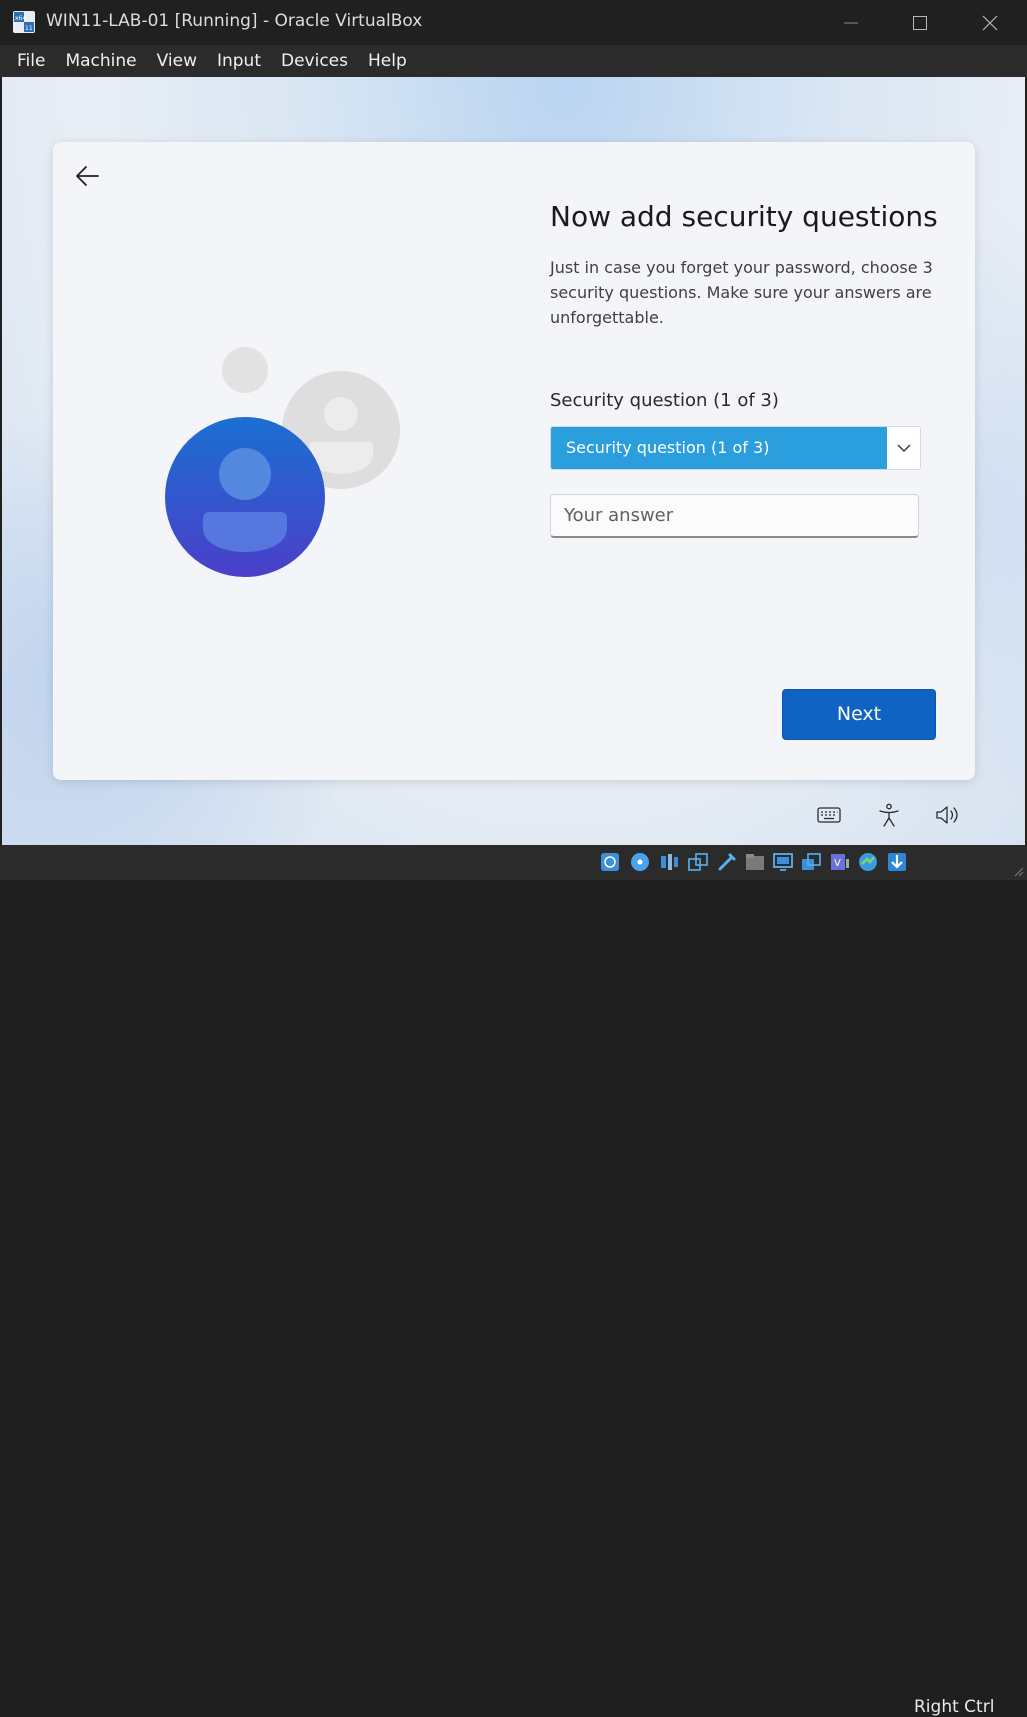 The image size is (1027, 1717). I want to click on guest-additions-icon, so click(897, 862).